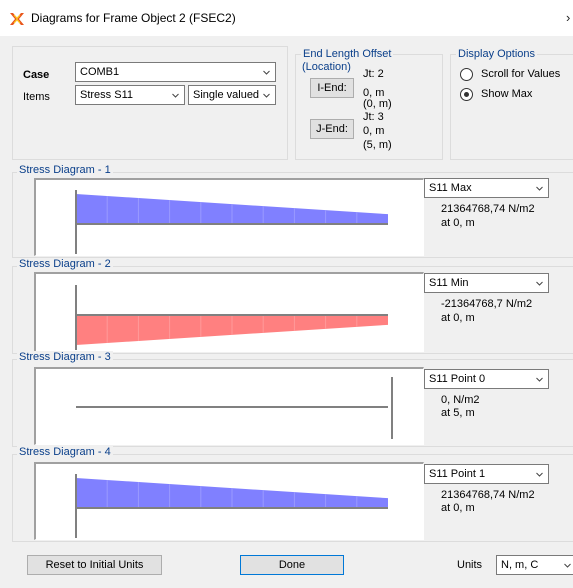 This screenshot has width=573, height=588. What do you see at coordinates (470, 565) in the screenshot?
I see `units-label: Units` at bounding box center [470, 565].